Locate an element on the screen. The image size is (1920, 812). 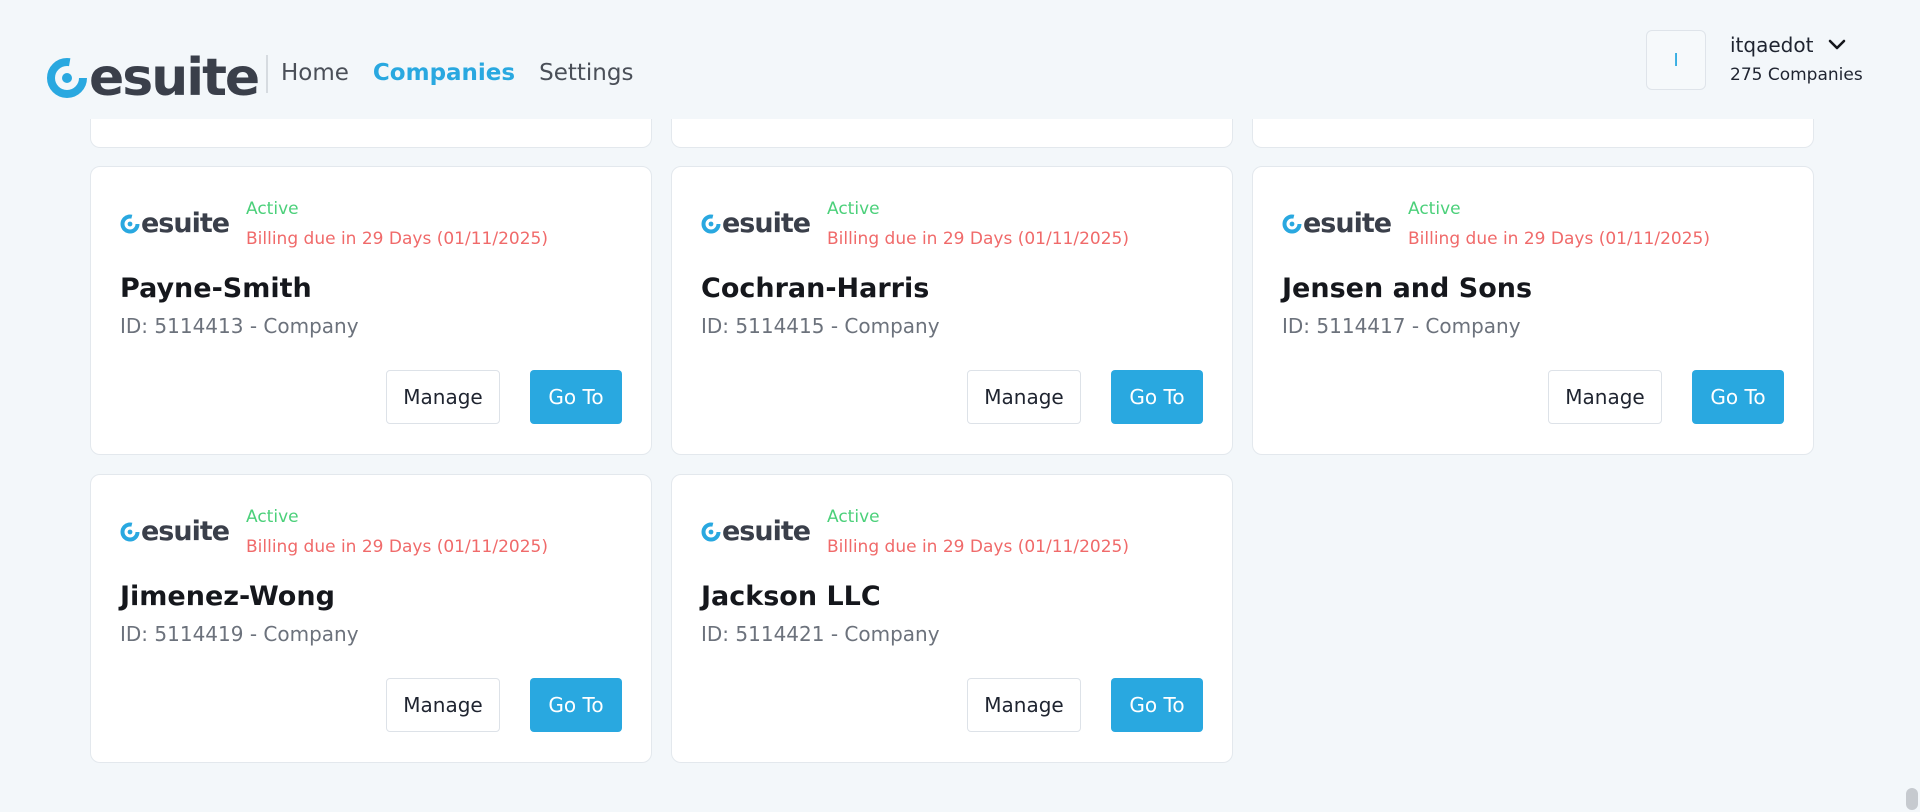
chevron-down-icon is located at coordinates (1837, 45).